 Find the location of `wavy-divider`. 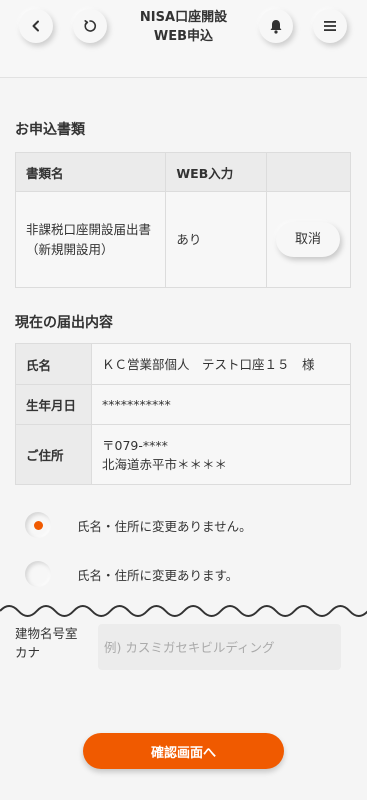

wavy-divider is located at coordinates (183, 614).